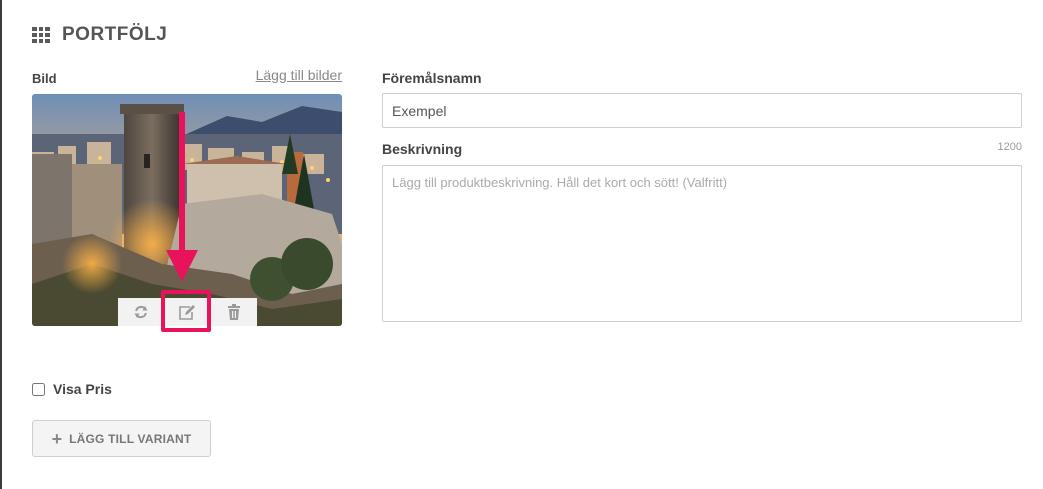 The width and height of the screenshot is (1043, 489). What do you see at coordinates (130, 438) in the screenshot?
I see `add-variant-label: LÄGG TILL VARIANT` at bounding box center [130, 438].